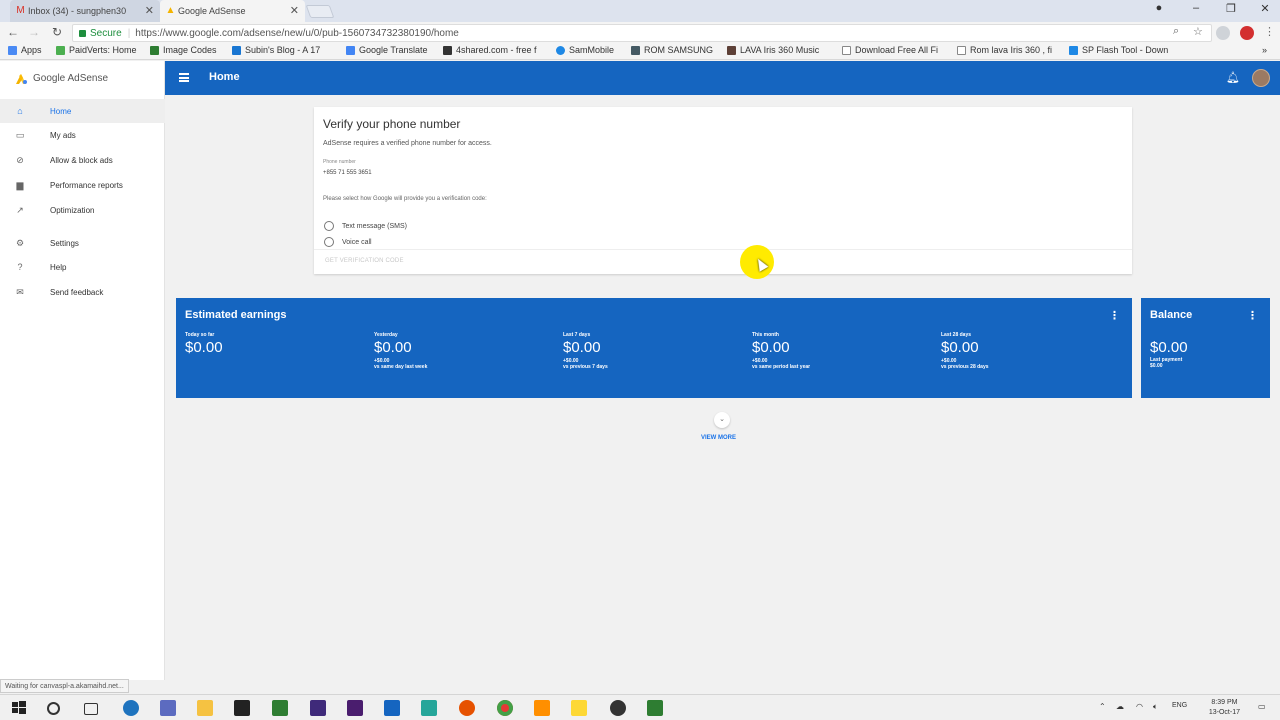 Image resolution: width=1280 pixels, height=720 pixels. What do you see at coordinates (318, 708) in the screenshot?
I see `after-effects-icon` at bounding box center [318, 708].